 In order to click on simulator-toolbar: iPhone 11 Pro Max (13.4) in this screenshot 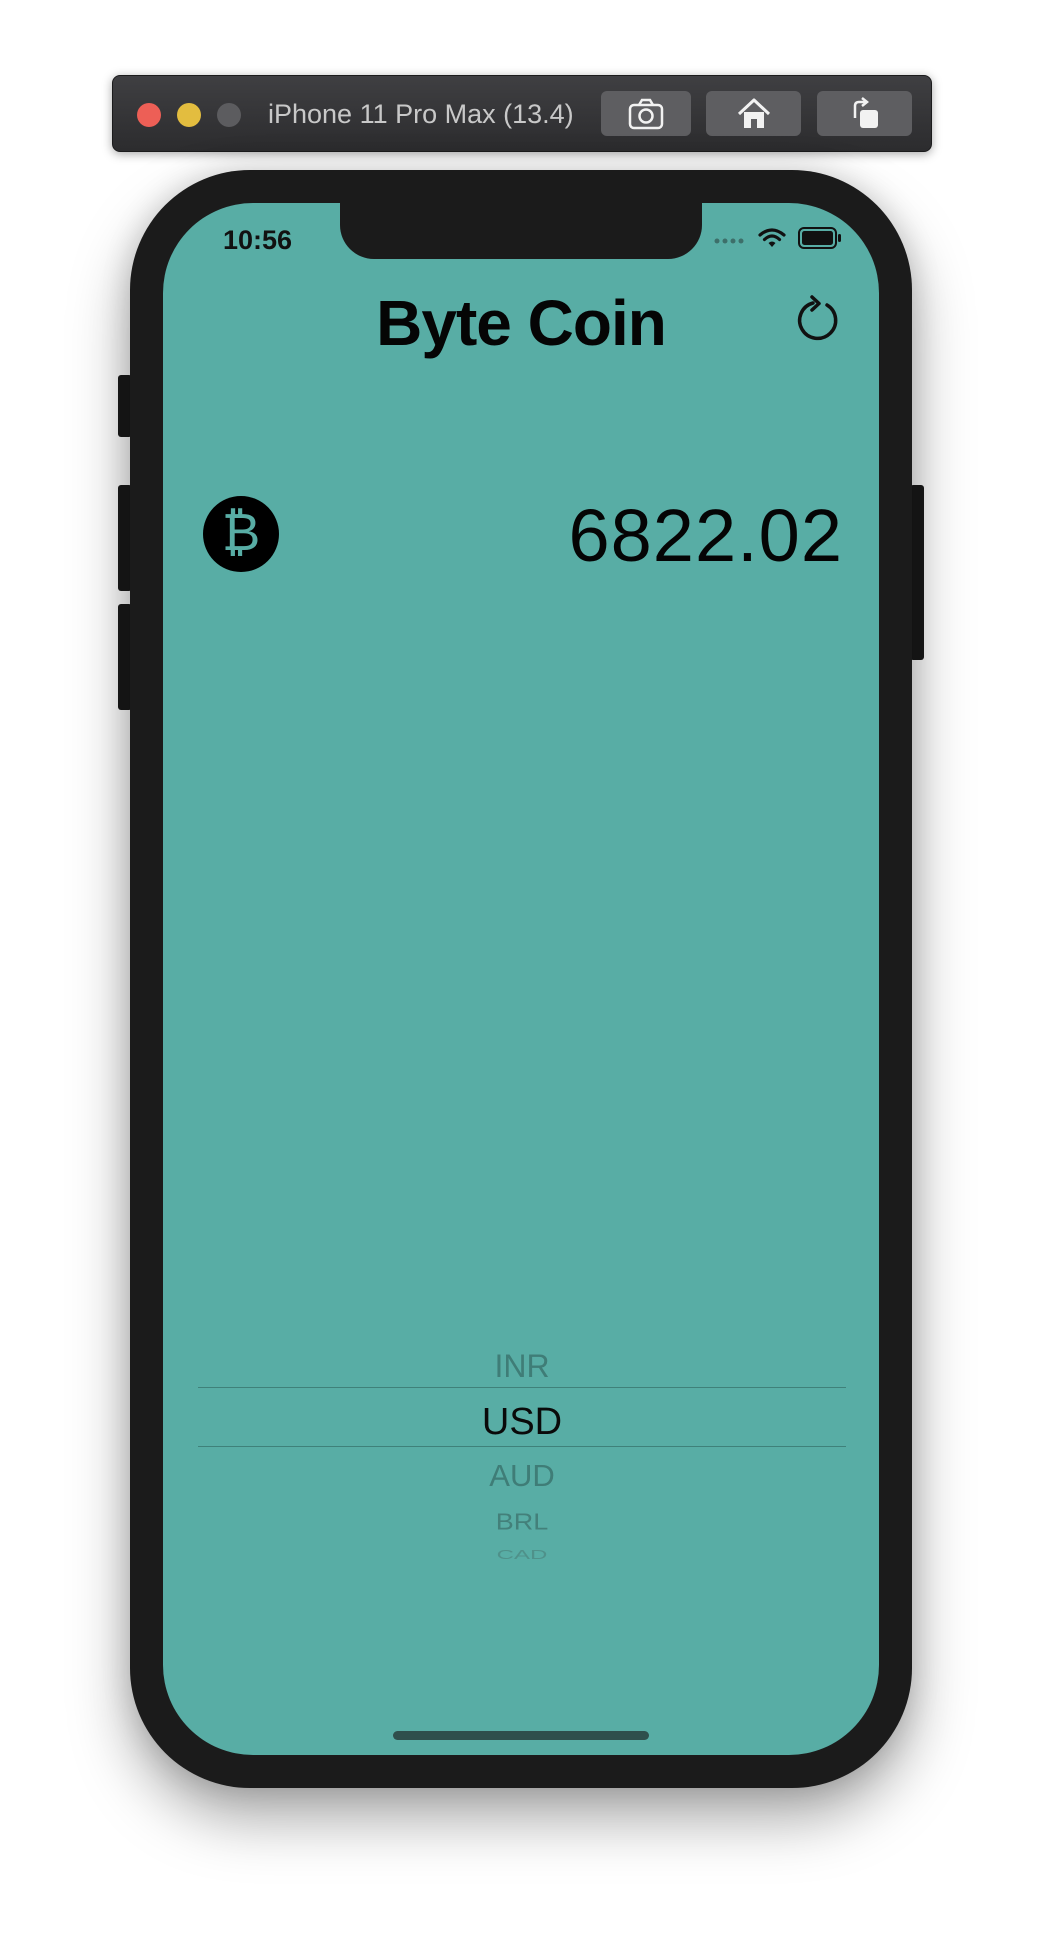, I will do `click(522, 113)`.